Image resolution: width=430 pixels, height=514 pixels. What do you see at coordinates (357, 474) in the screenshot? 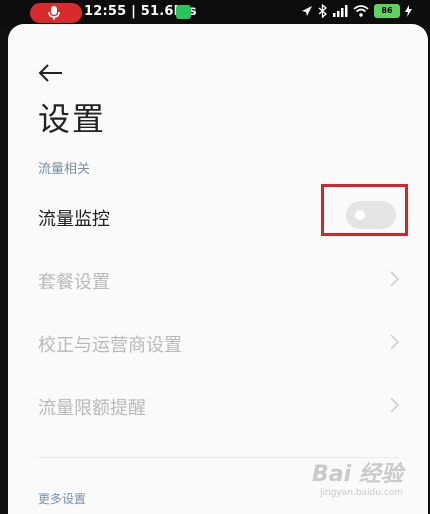
I see `watermark-logo: Bai 经验` at bounding box center [357, 474].